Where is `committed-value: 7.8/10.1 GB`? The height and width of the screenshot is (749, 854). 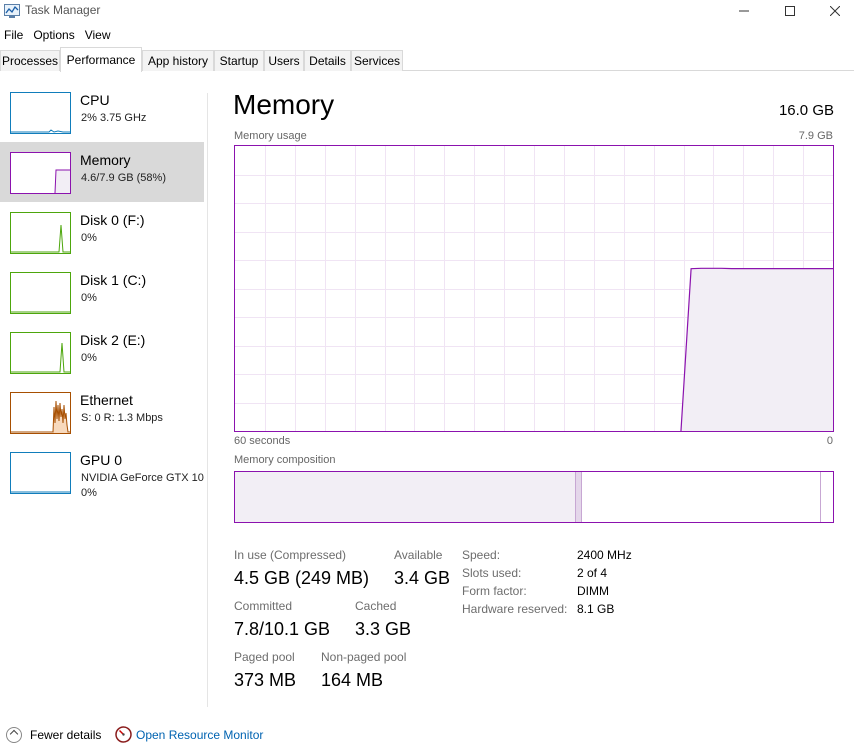 committed-value: 7.8/10.1 GB is located at coordinates (282, 629).